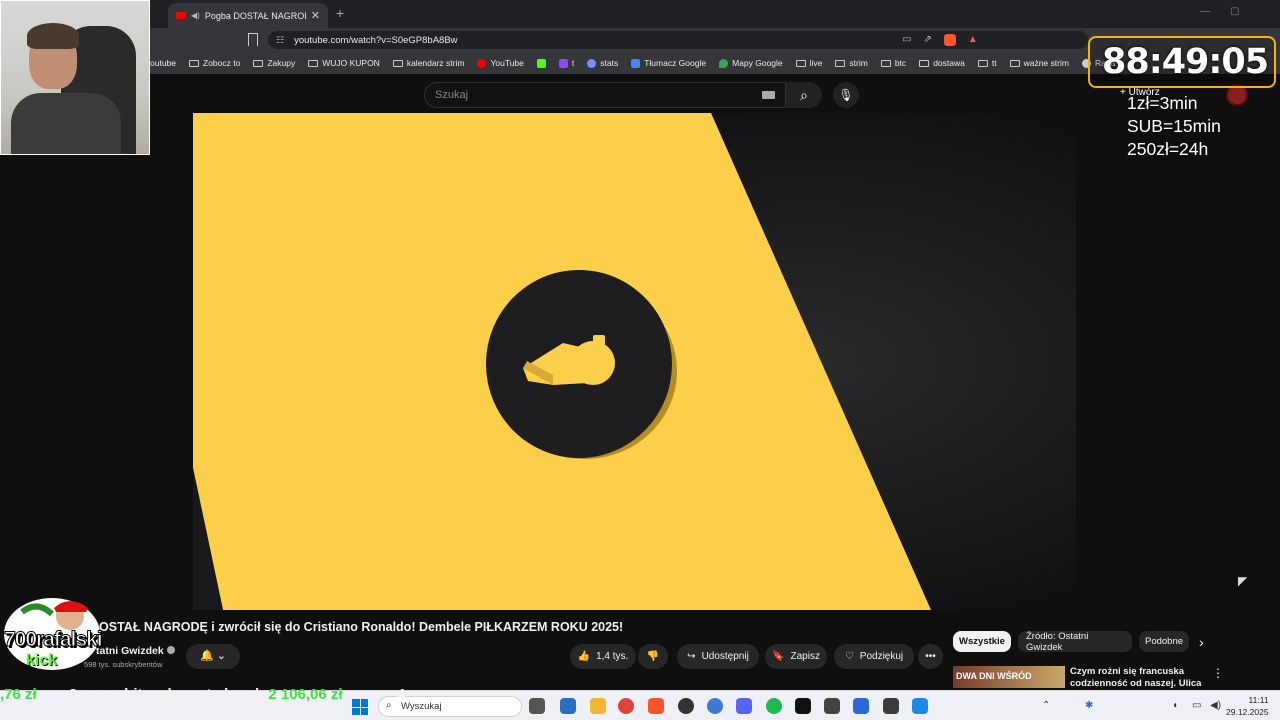  I want to click on site-info-icon: ☷, so click(280, 40).